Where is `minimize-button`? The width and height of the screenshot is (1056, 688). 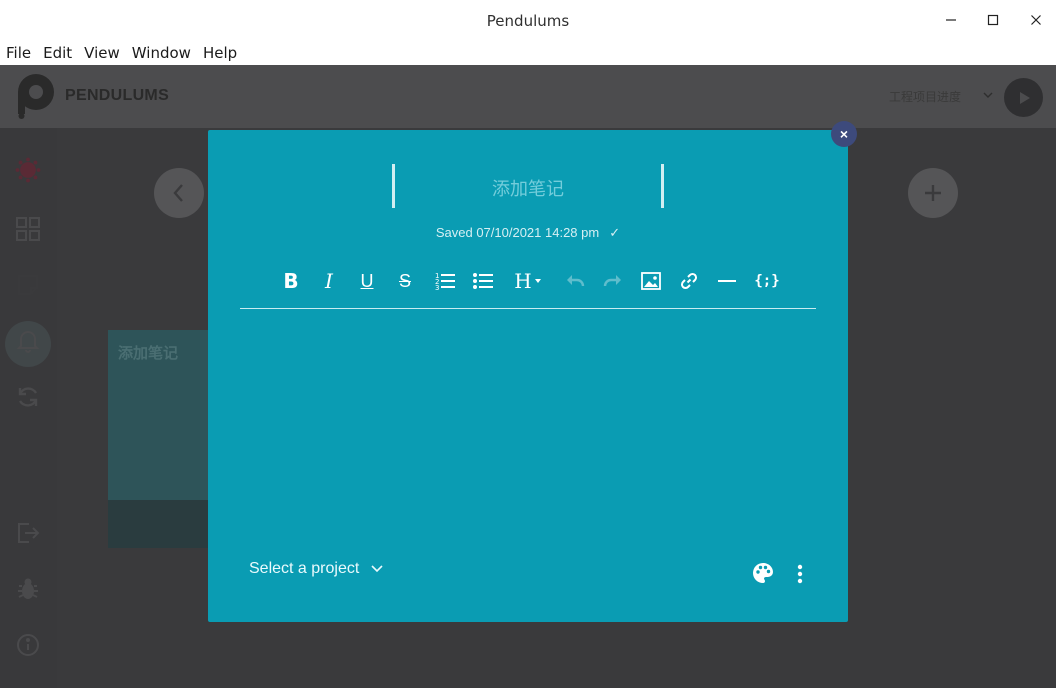
minimize-button is located at coordinates (951, 20).